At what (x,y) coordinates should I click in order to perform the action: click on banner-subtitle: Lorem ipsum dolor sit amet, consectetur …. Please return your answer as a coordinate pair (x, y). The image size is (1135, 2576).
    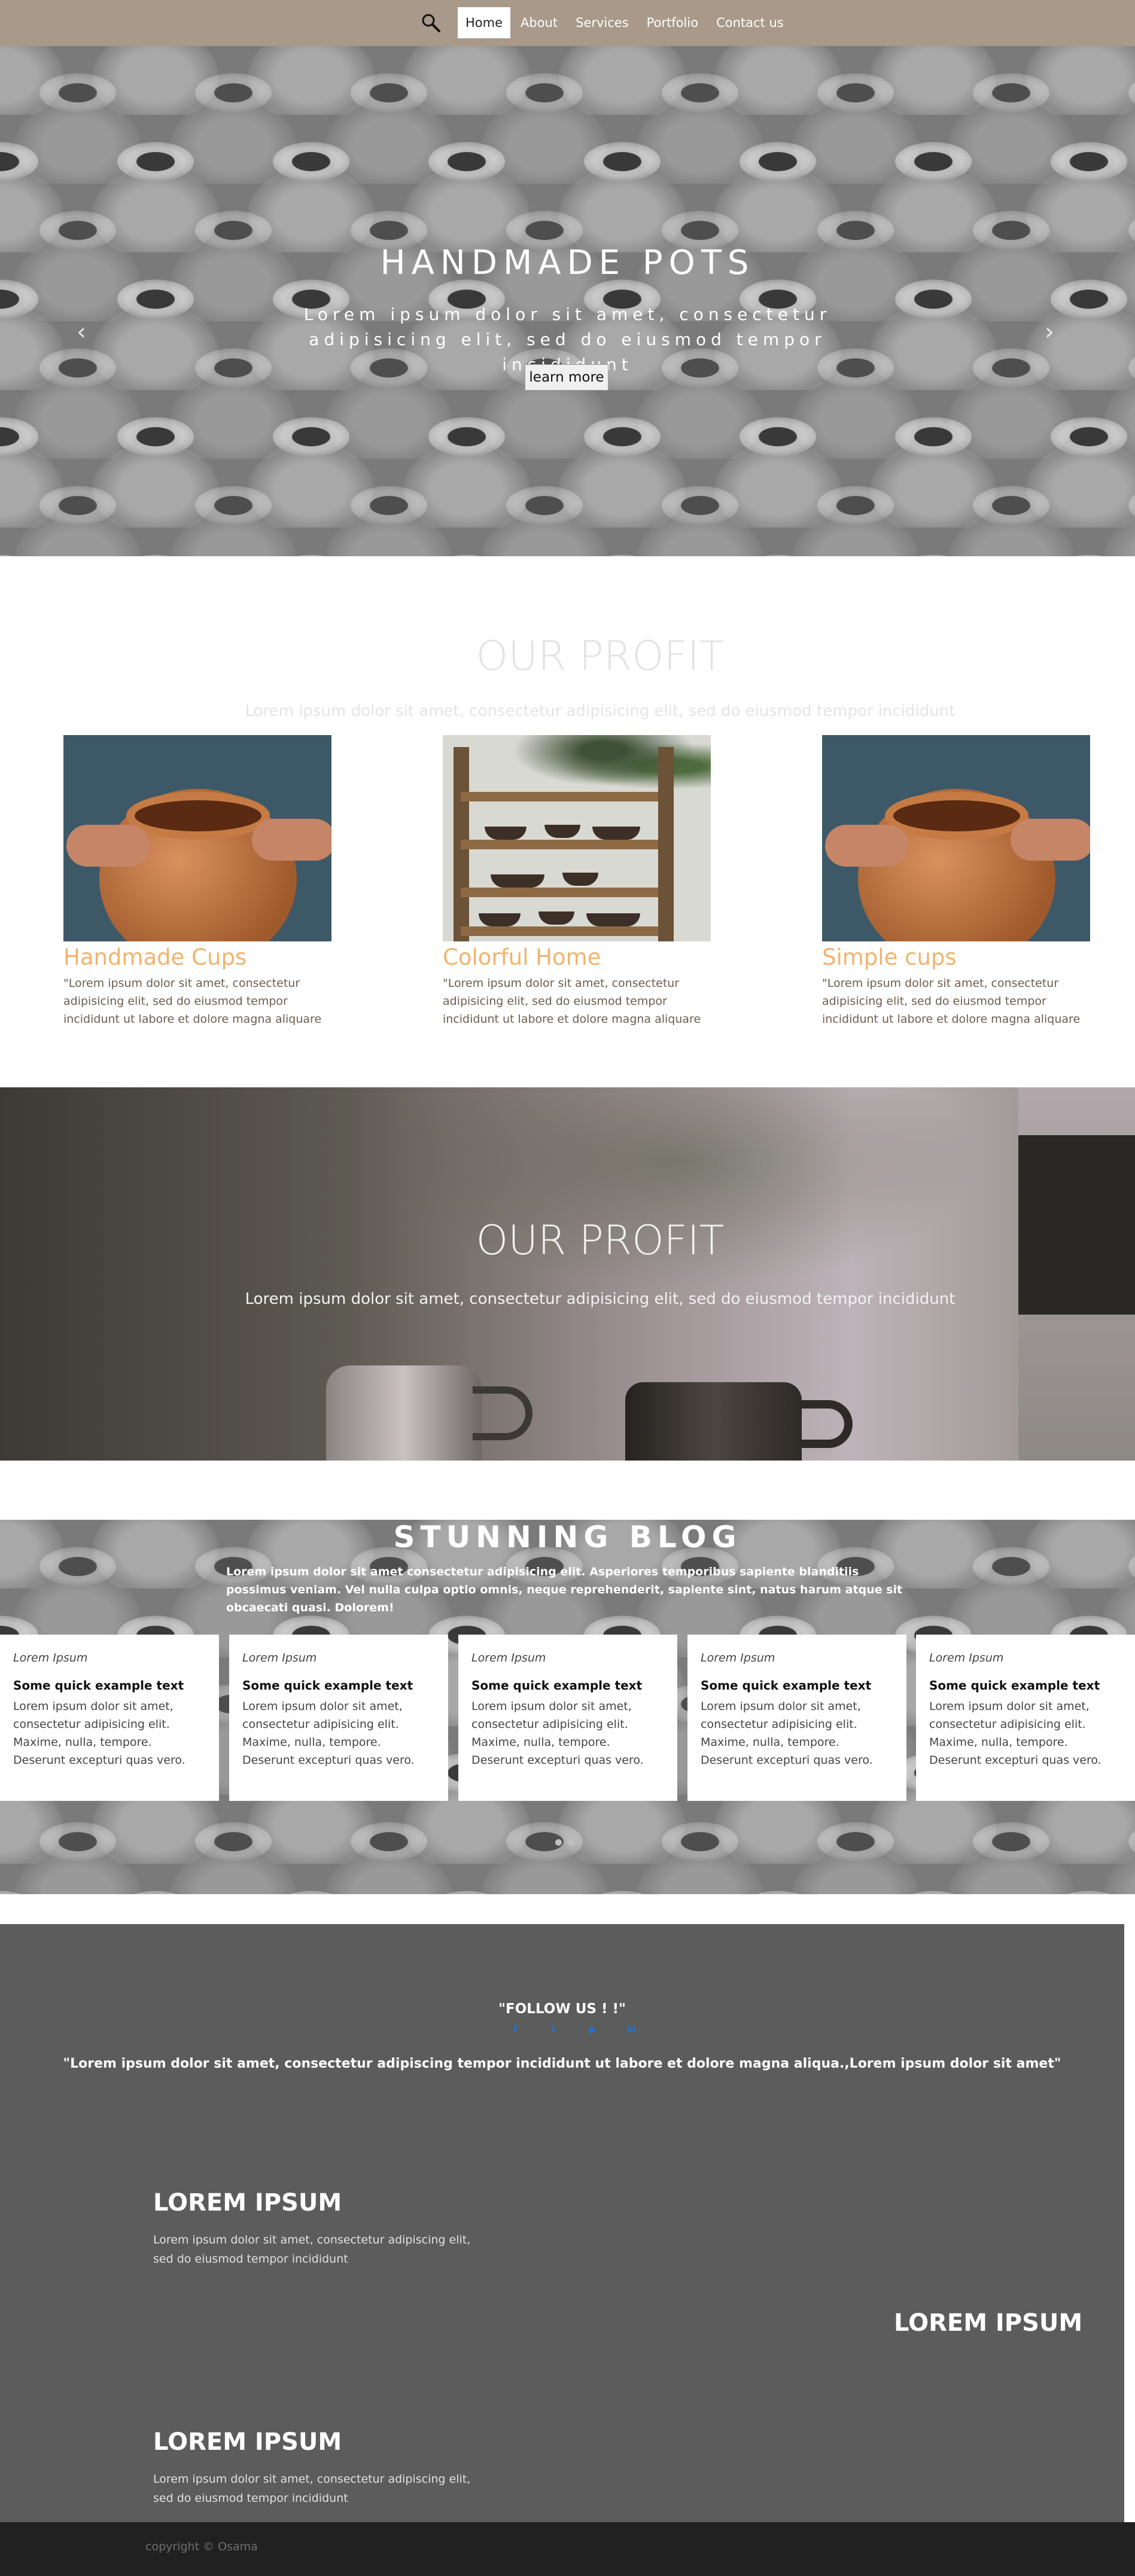
    Looking at the image, I should click on (600, 1299).